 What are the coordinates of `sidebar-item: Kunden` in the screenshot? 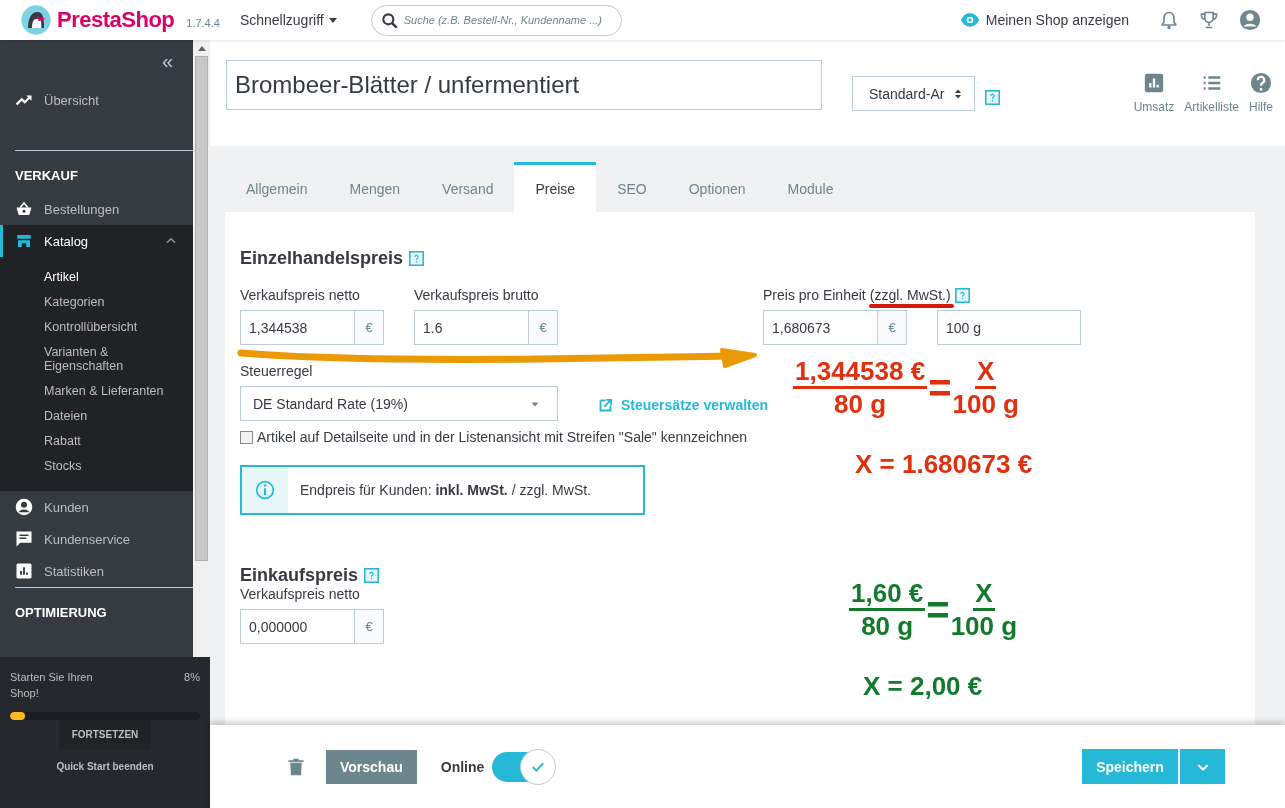 It's located at (96, 507).